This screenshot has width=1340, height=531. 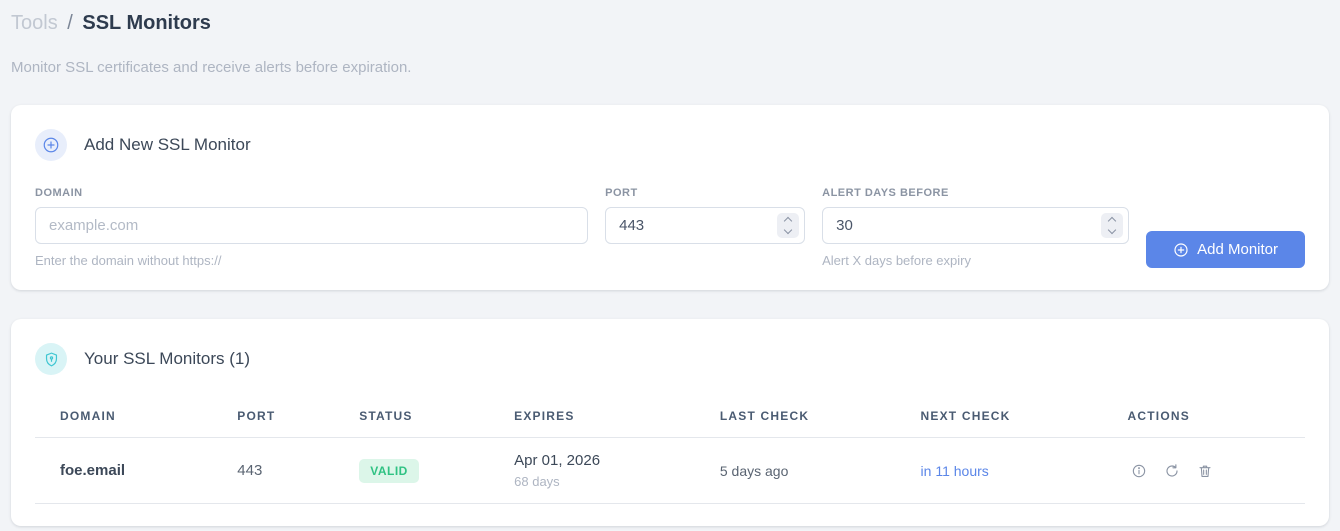 What do you see at coordinates (34, 23) in the screenshot?
I see `breadcrumb-tools-link: Tools` at bounding box center [34, 23].